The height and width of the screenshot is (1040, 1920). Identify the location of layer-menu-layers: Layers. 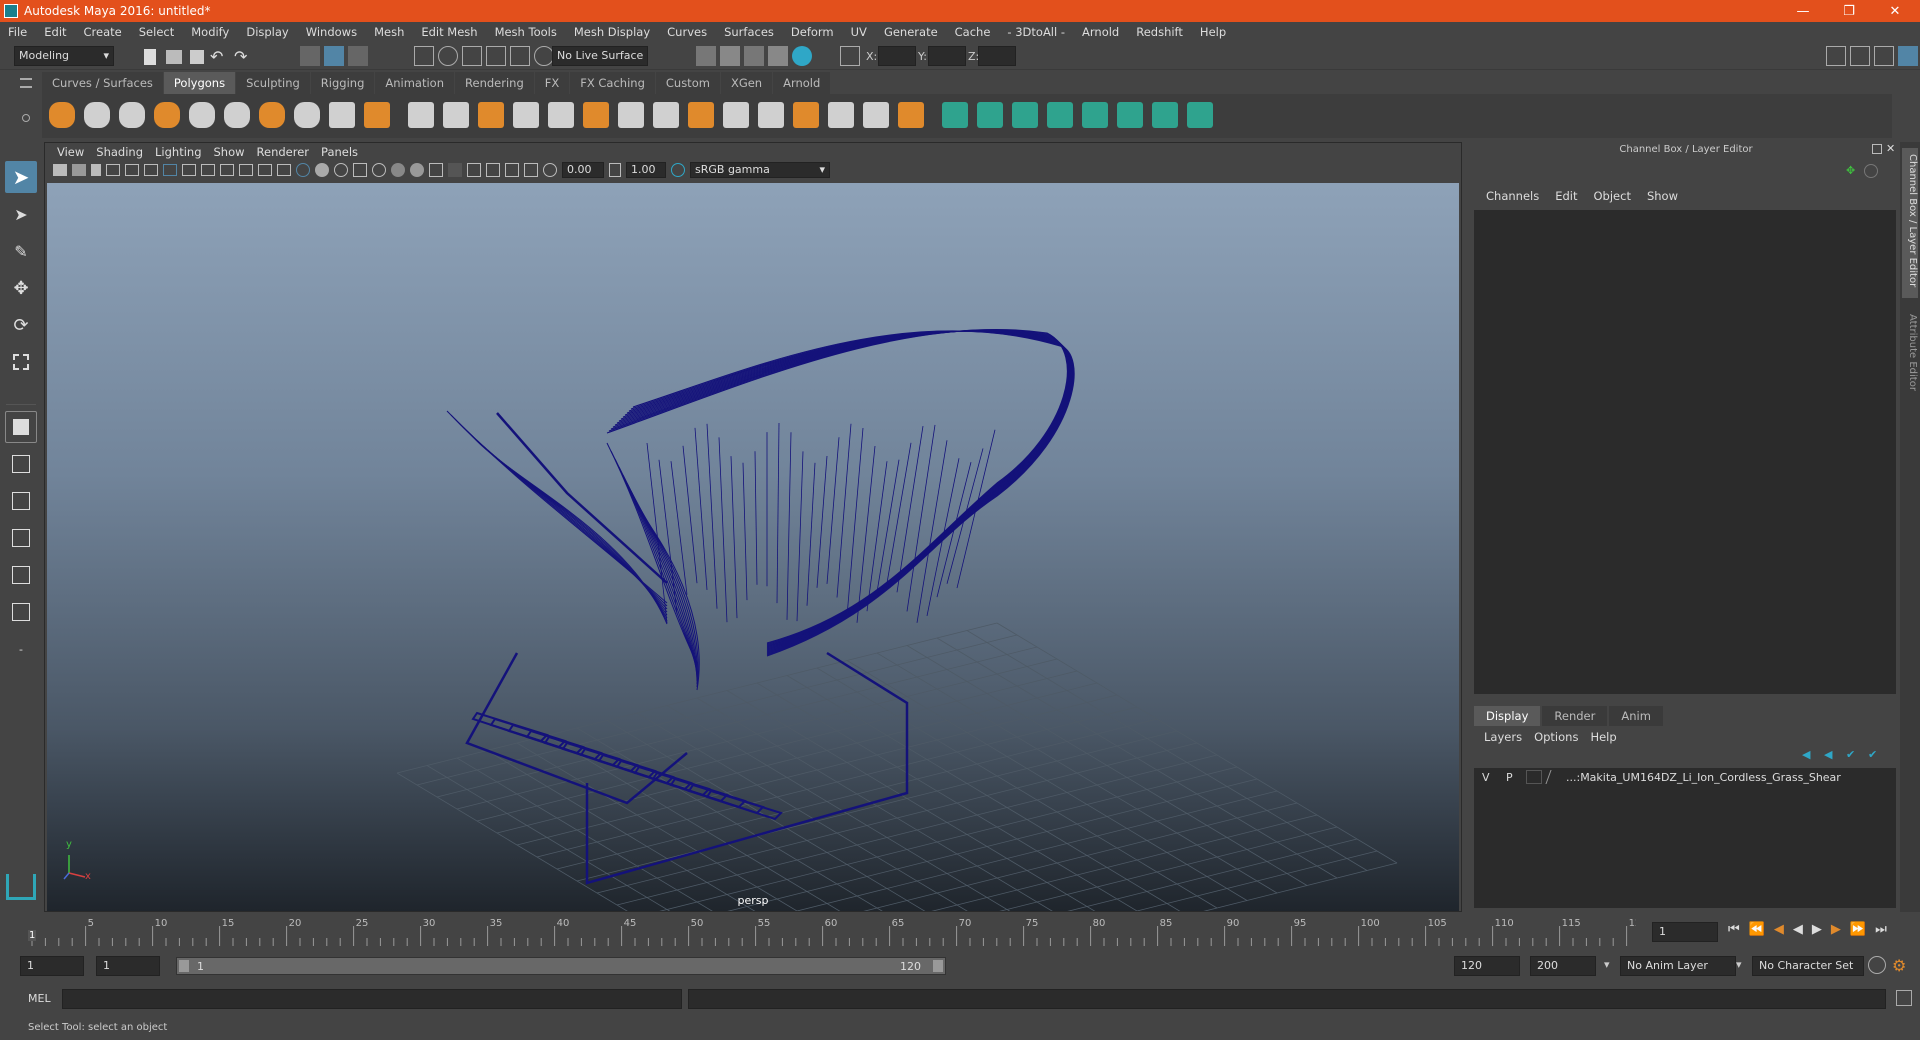
(1503, 737).